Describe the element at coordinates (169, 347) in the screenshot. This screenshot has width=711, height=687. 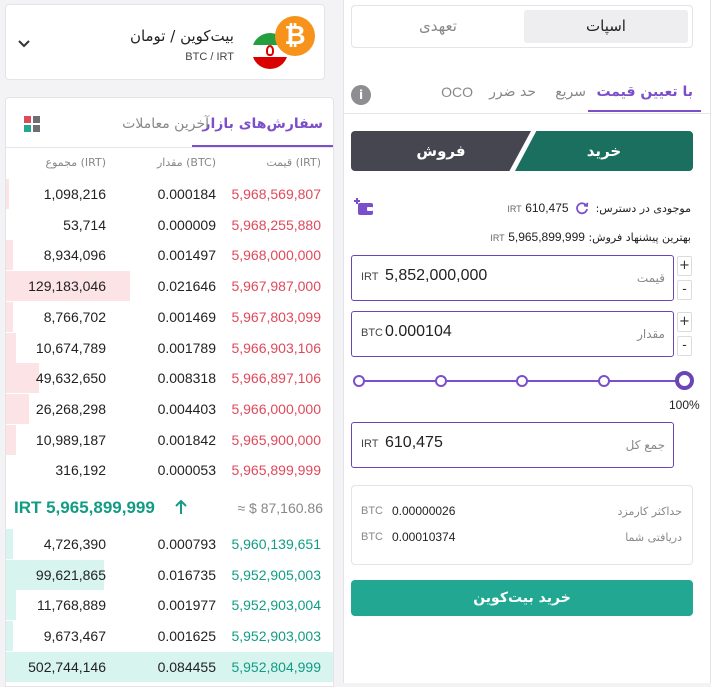
I see `ask-row: 5,966,903,106 0.001789 10,674,789` at that location.